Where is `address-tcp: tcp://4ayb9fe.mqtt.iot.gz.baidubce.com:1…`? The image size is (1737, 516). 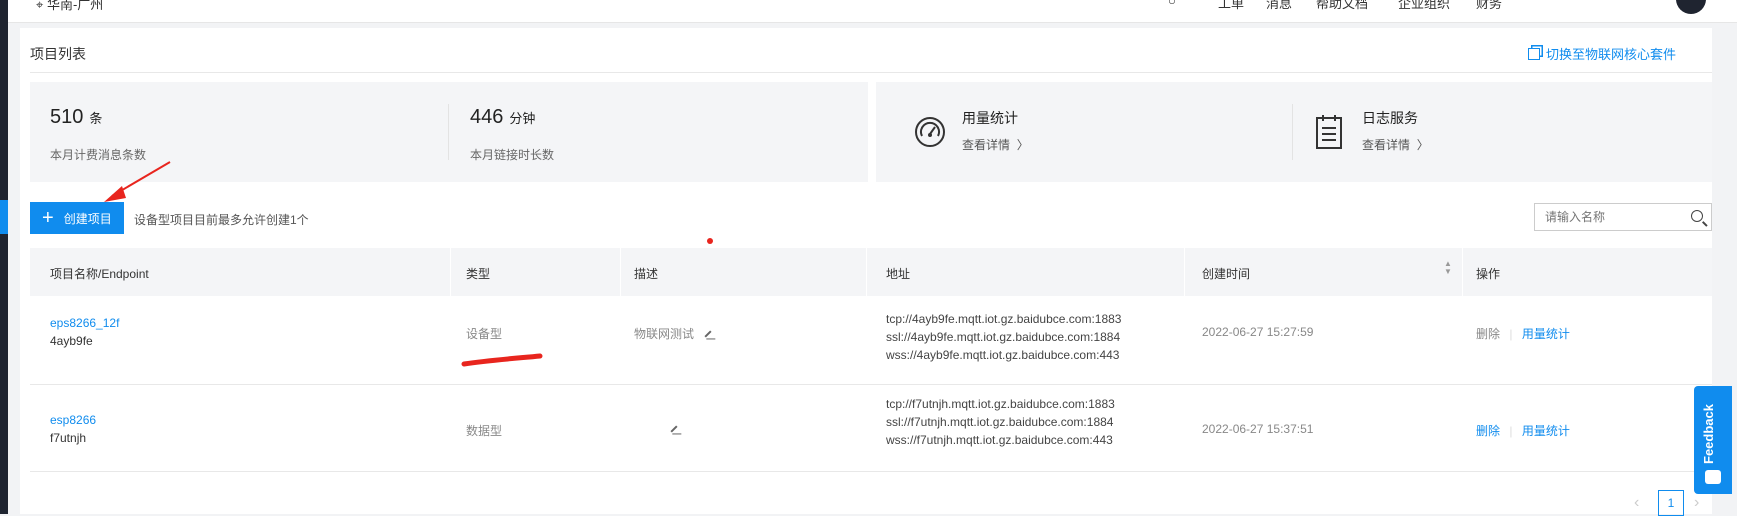 address-tcp: tcp://4ayb9fe.mqtt.iot.gz.baidubce.com:1… is located at coordinates (1004, 319).